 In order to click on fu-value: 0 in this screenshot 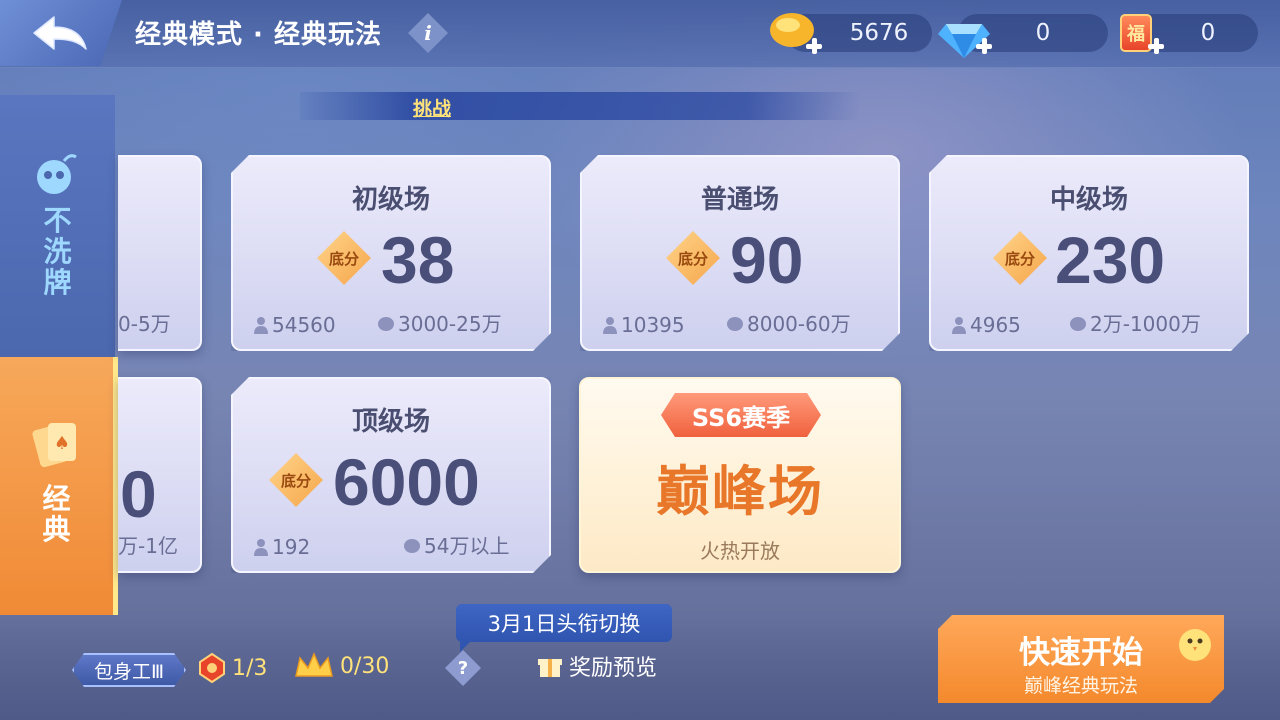, I will do `click(1208, 33)`.